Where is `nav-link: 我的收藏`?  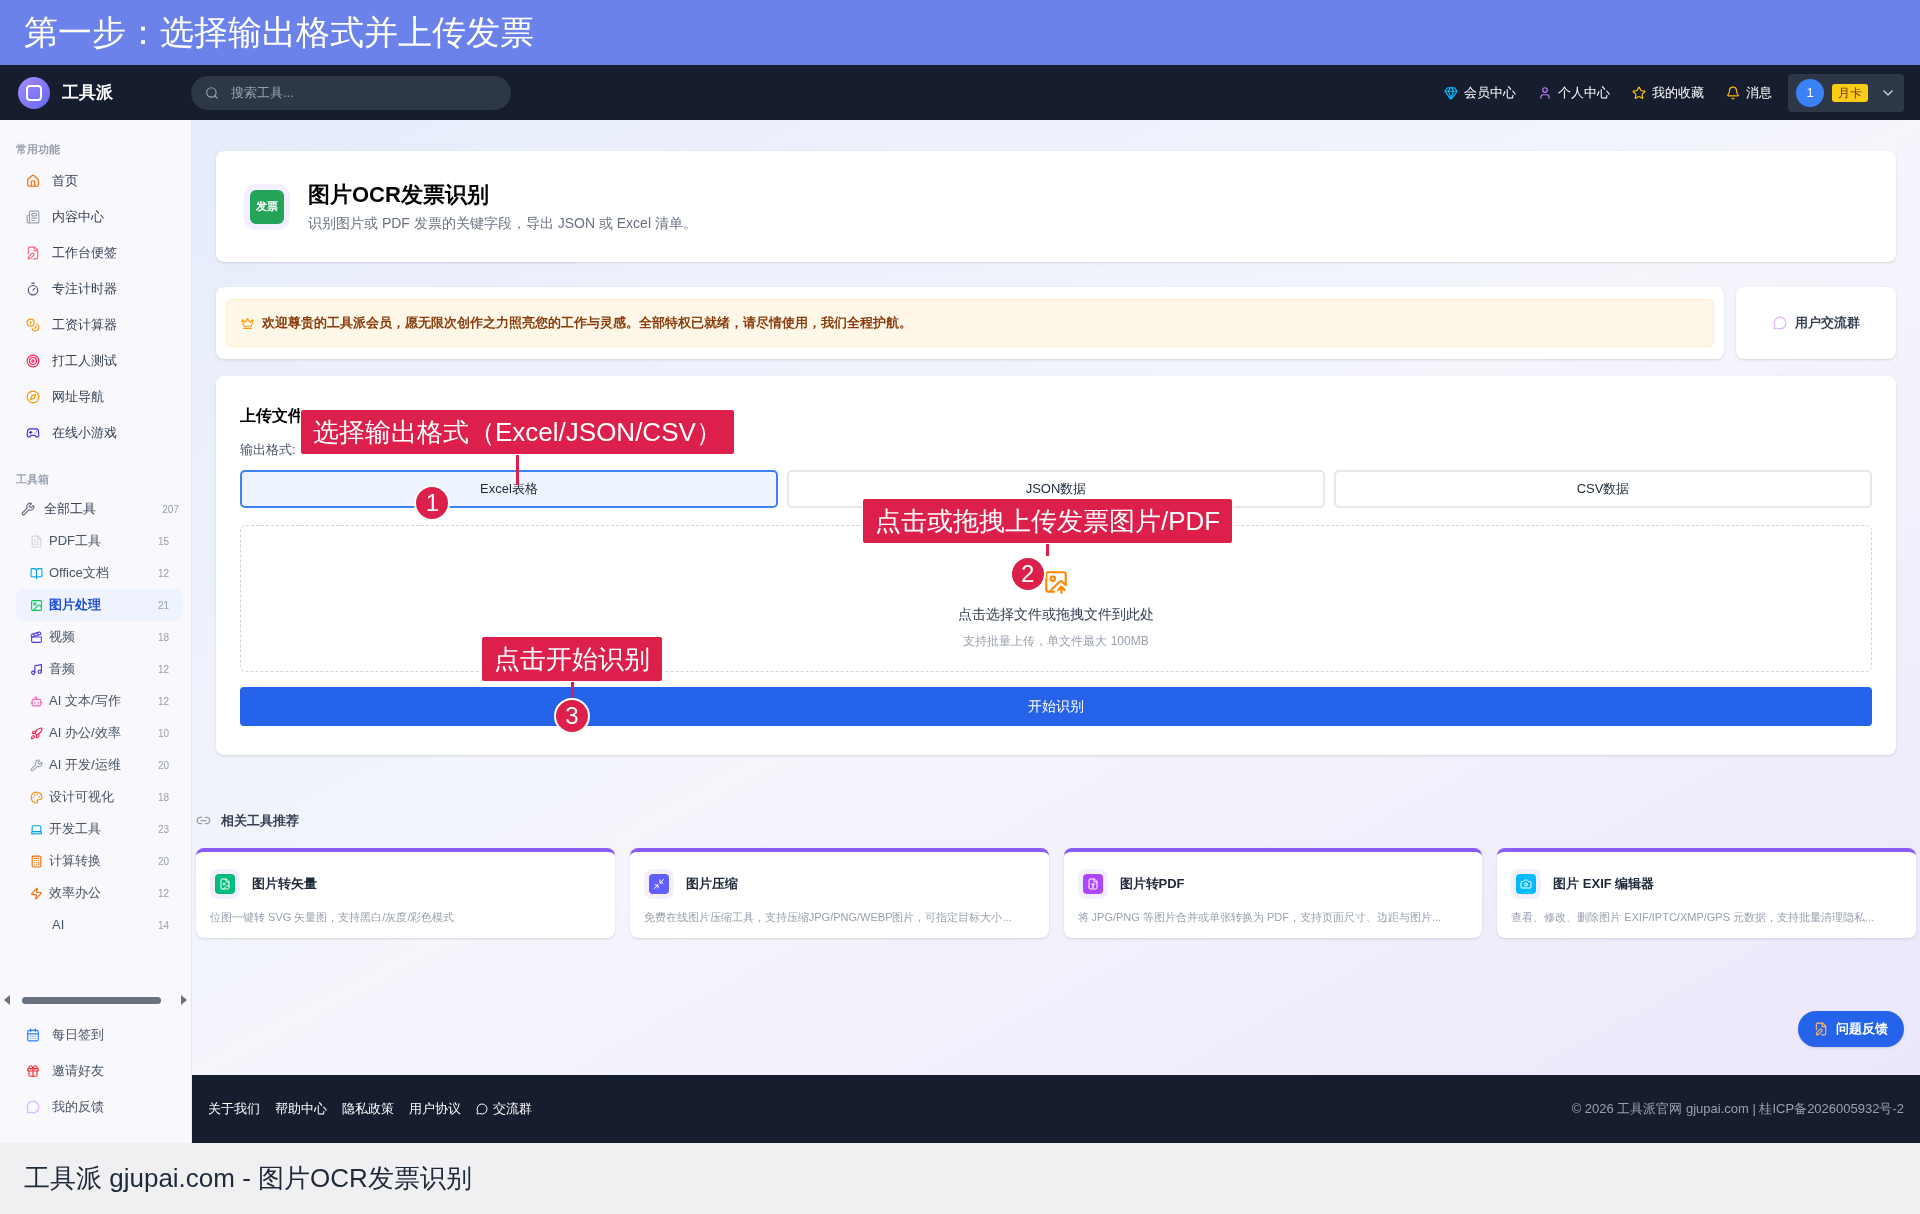 nav-link: 我的收藏 is located at coordinates (1668, 92).